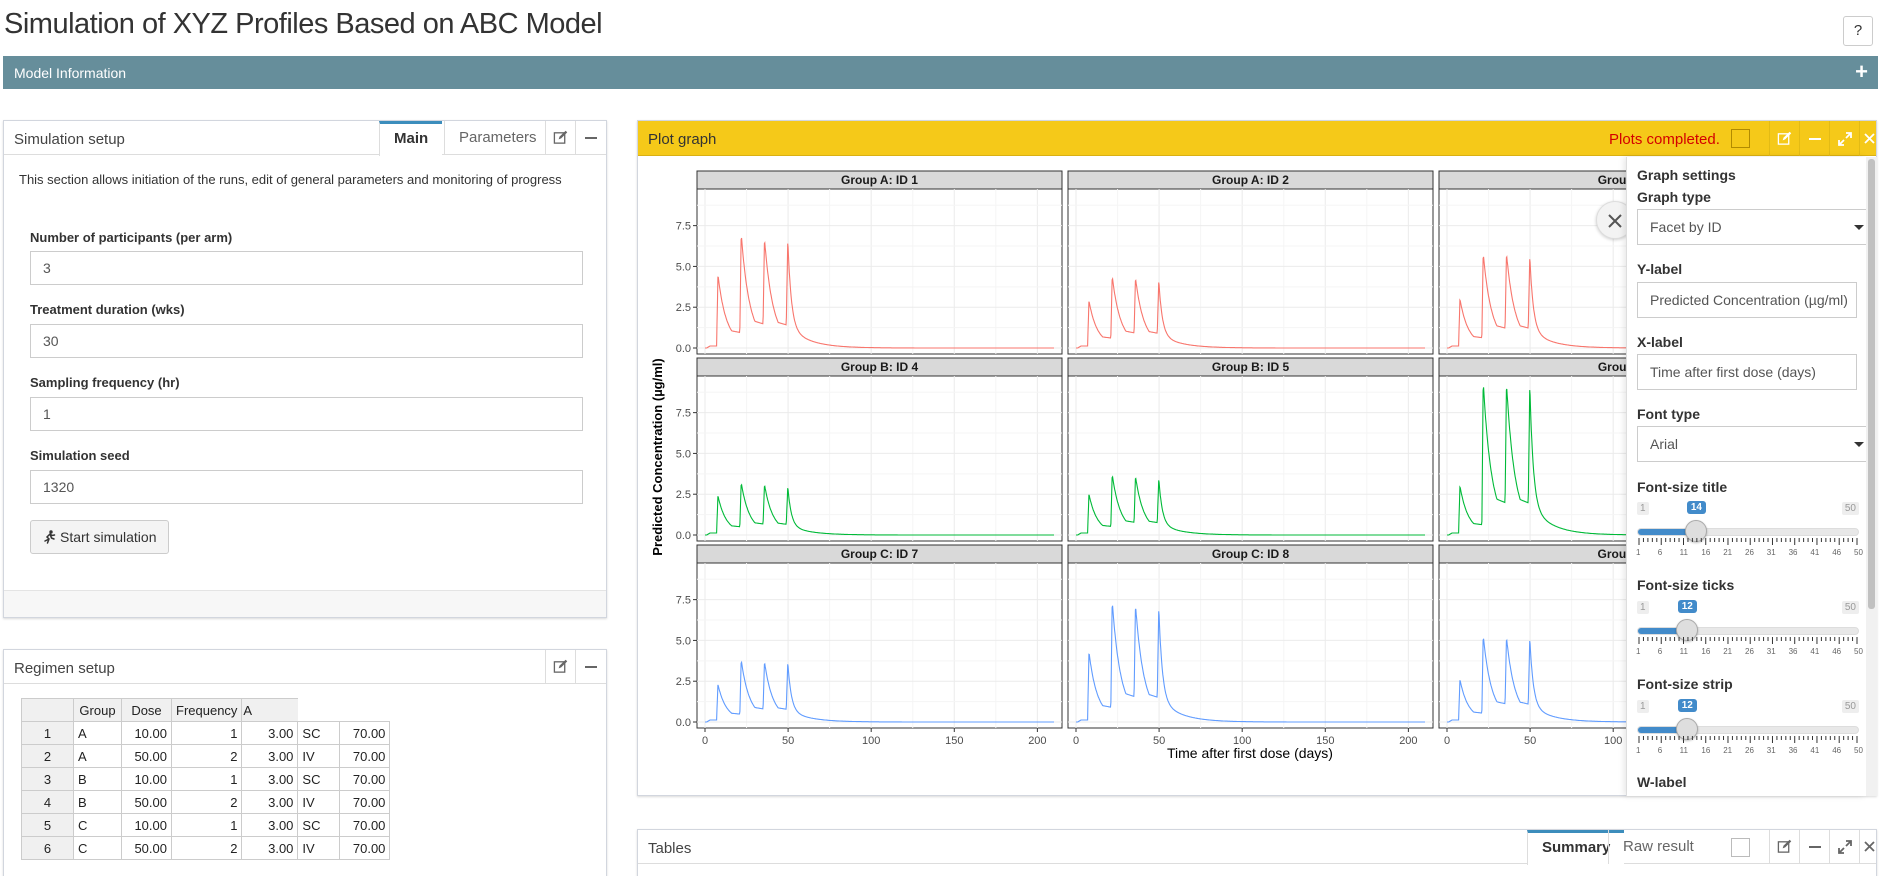 Image resolution: width=1881 pixels, height=876 pixels. I want to click on x-label-input: Time after first dose (days), so click(1747, 372).